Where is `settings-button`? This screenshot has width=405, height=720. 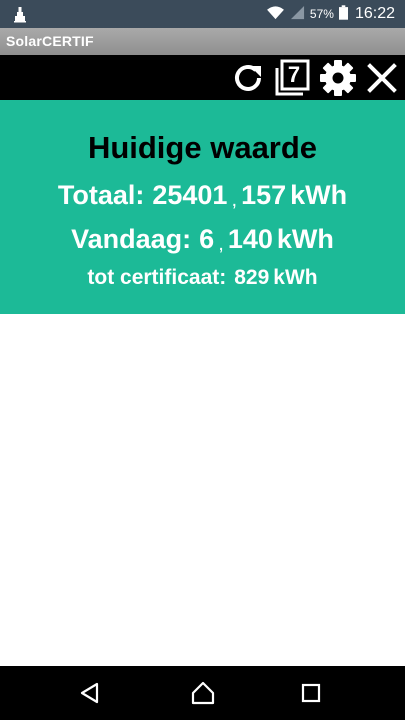
settings-button is located at coordinates (338, 78).